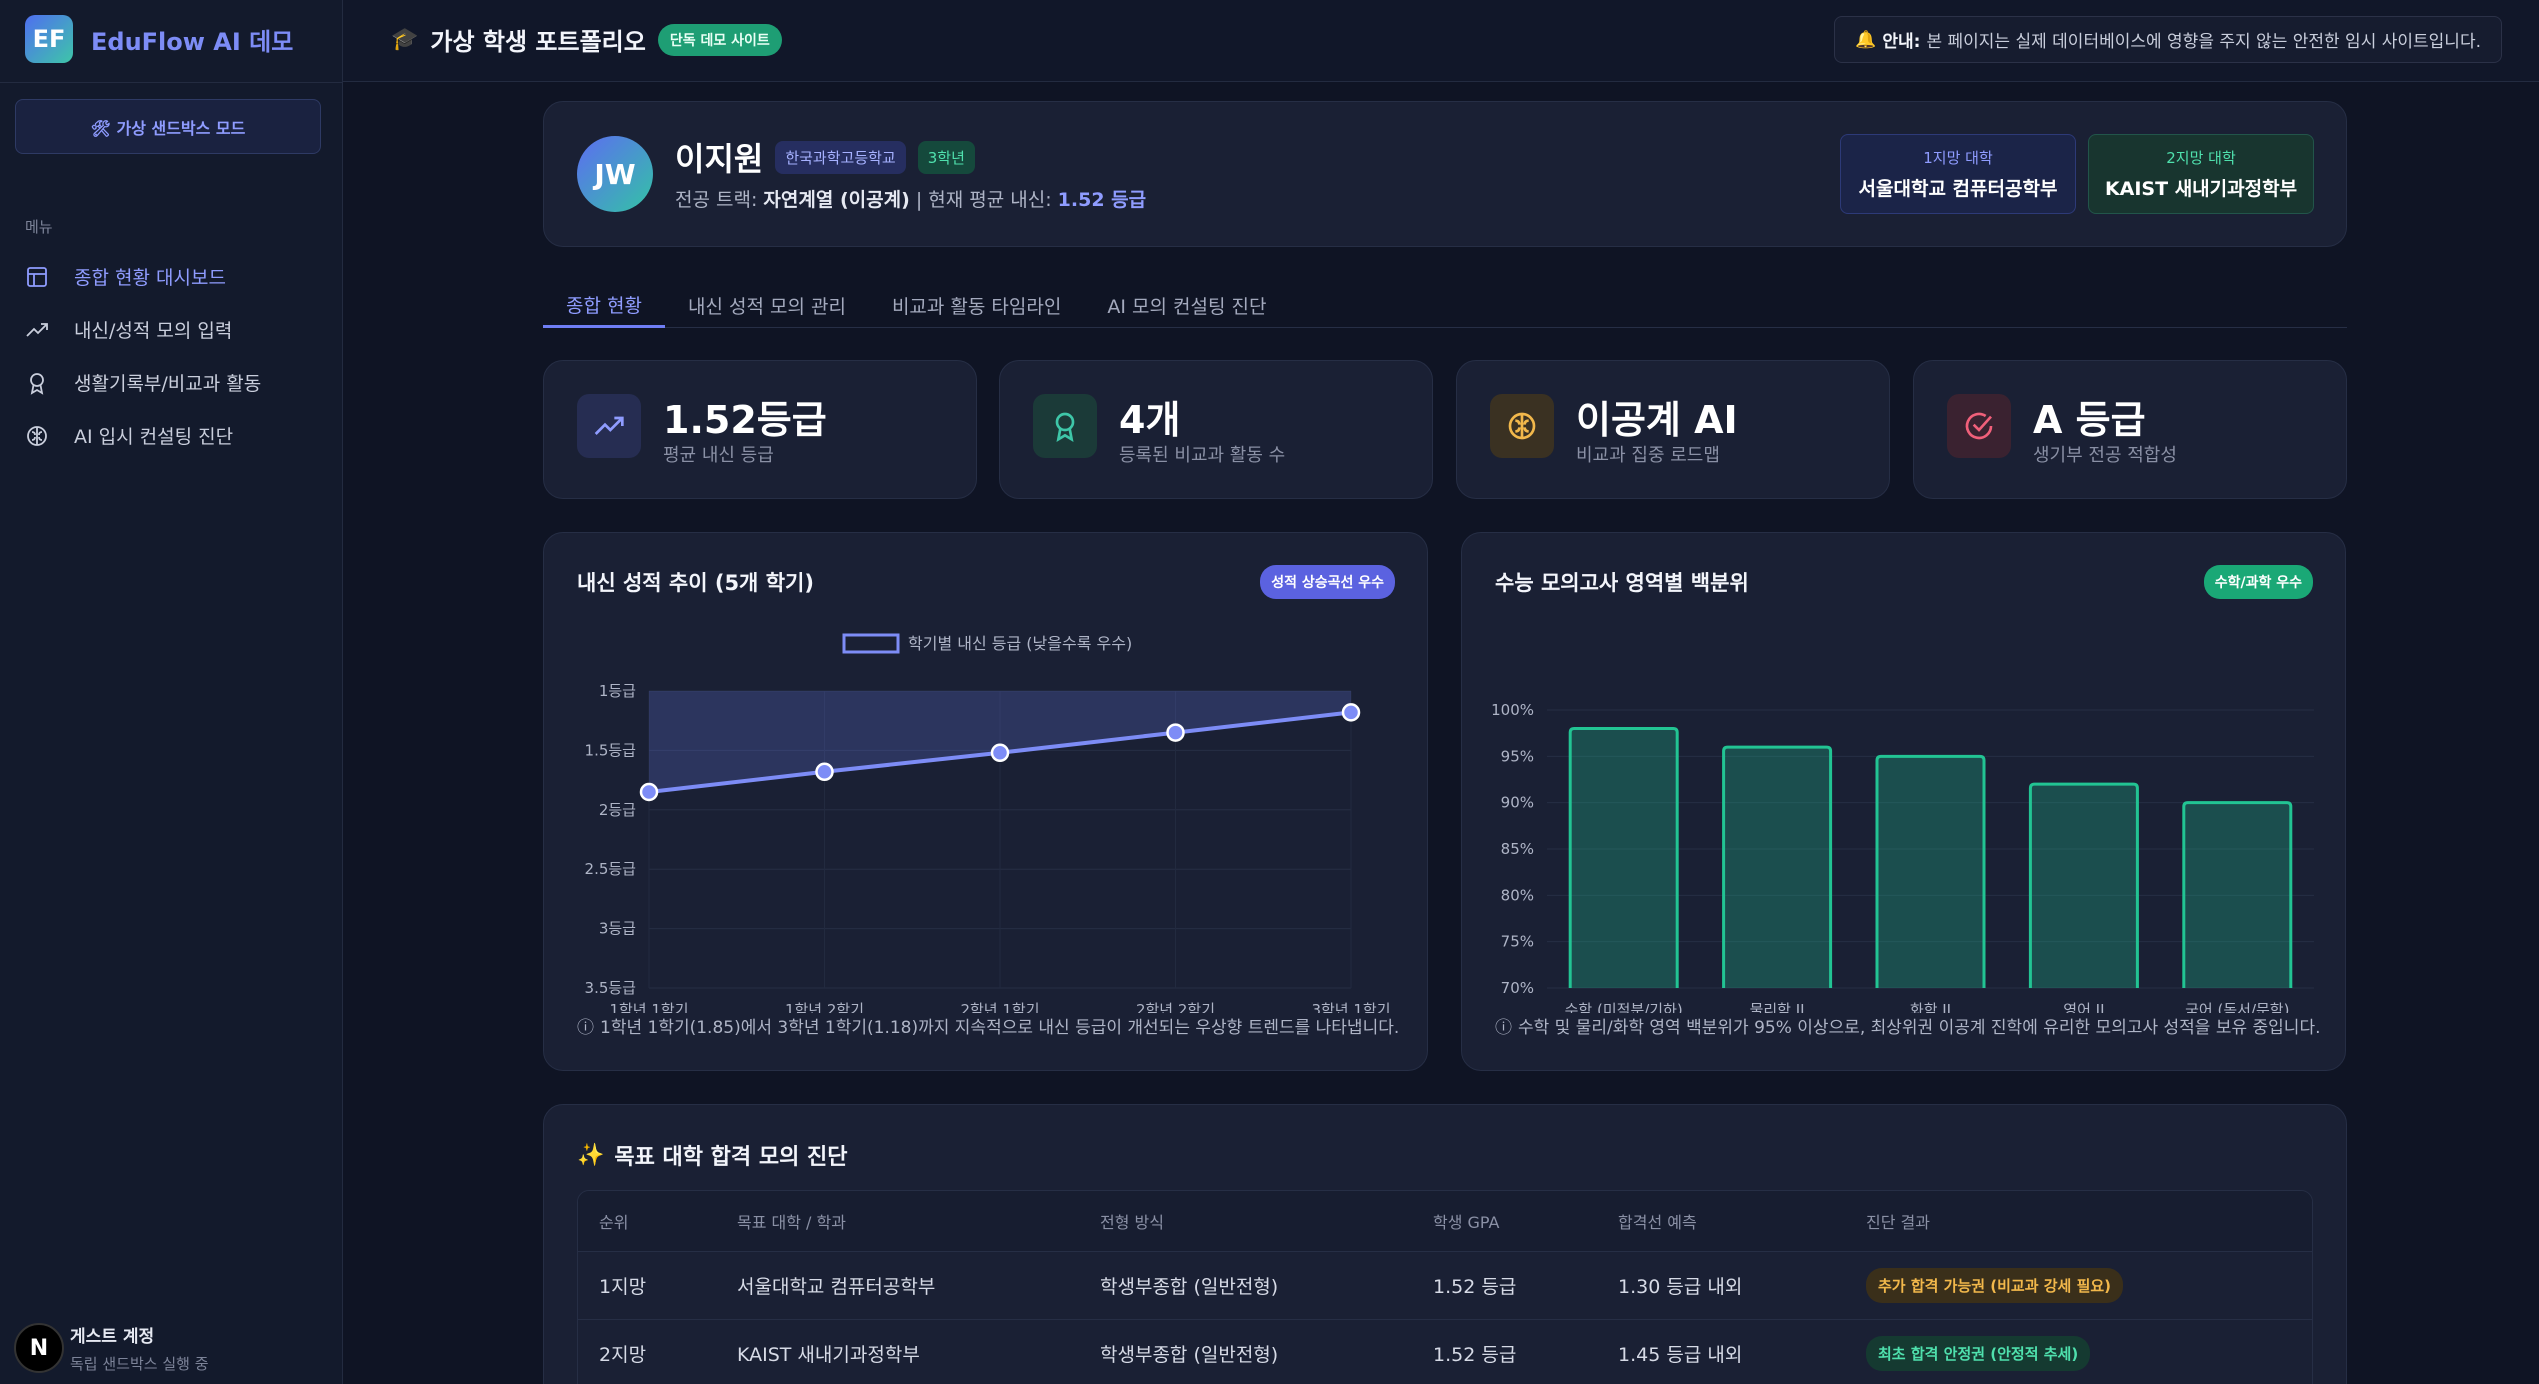 The image size is (2539, 1384). Describe the element at coordinates (647, 1284) in the screenshot. I see `cell-rank: 1지망` at that location.